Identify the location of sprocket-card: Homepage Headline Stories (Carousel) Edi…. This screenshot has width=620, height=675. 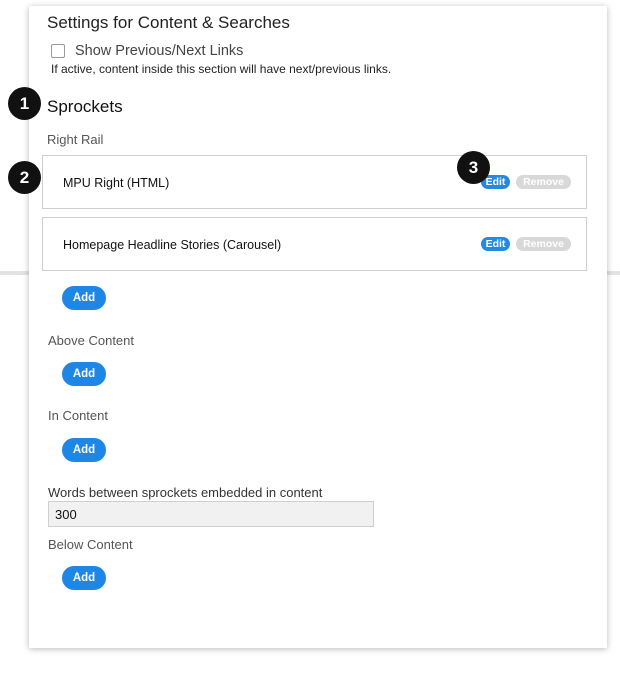
(314, 244).